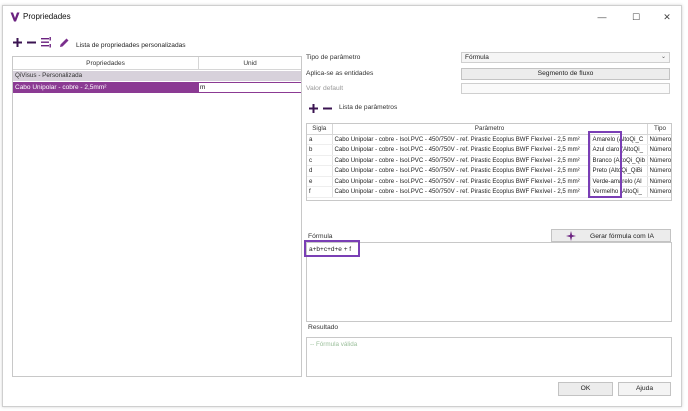 The height and width of the screenshot is (411, 688). Describe the element at coordinates (663, 57) in the screenshot. I see `chevron-down-icon: ⌄` at that location.